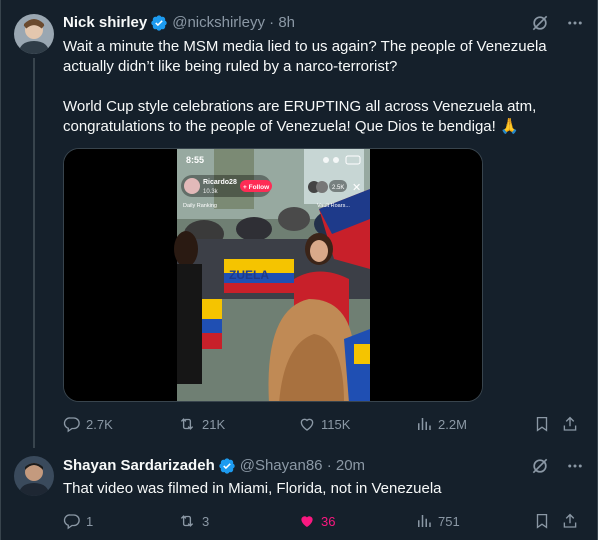 Image resolution: width=598 pixels, height=540 pixels. What do you see at coordinates (214, 424) in the screenshot?
I see `retweet-count: 21K` at bounding box center [214, 424].